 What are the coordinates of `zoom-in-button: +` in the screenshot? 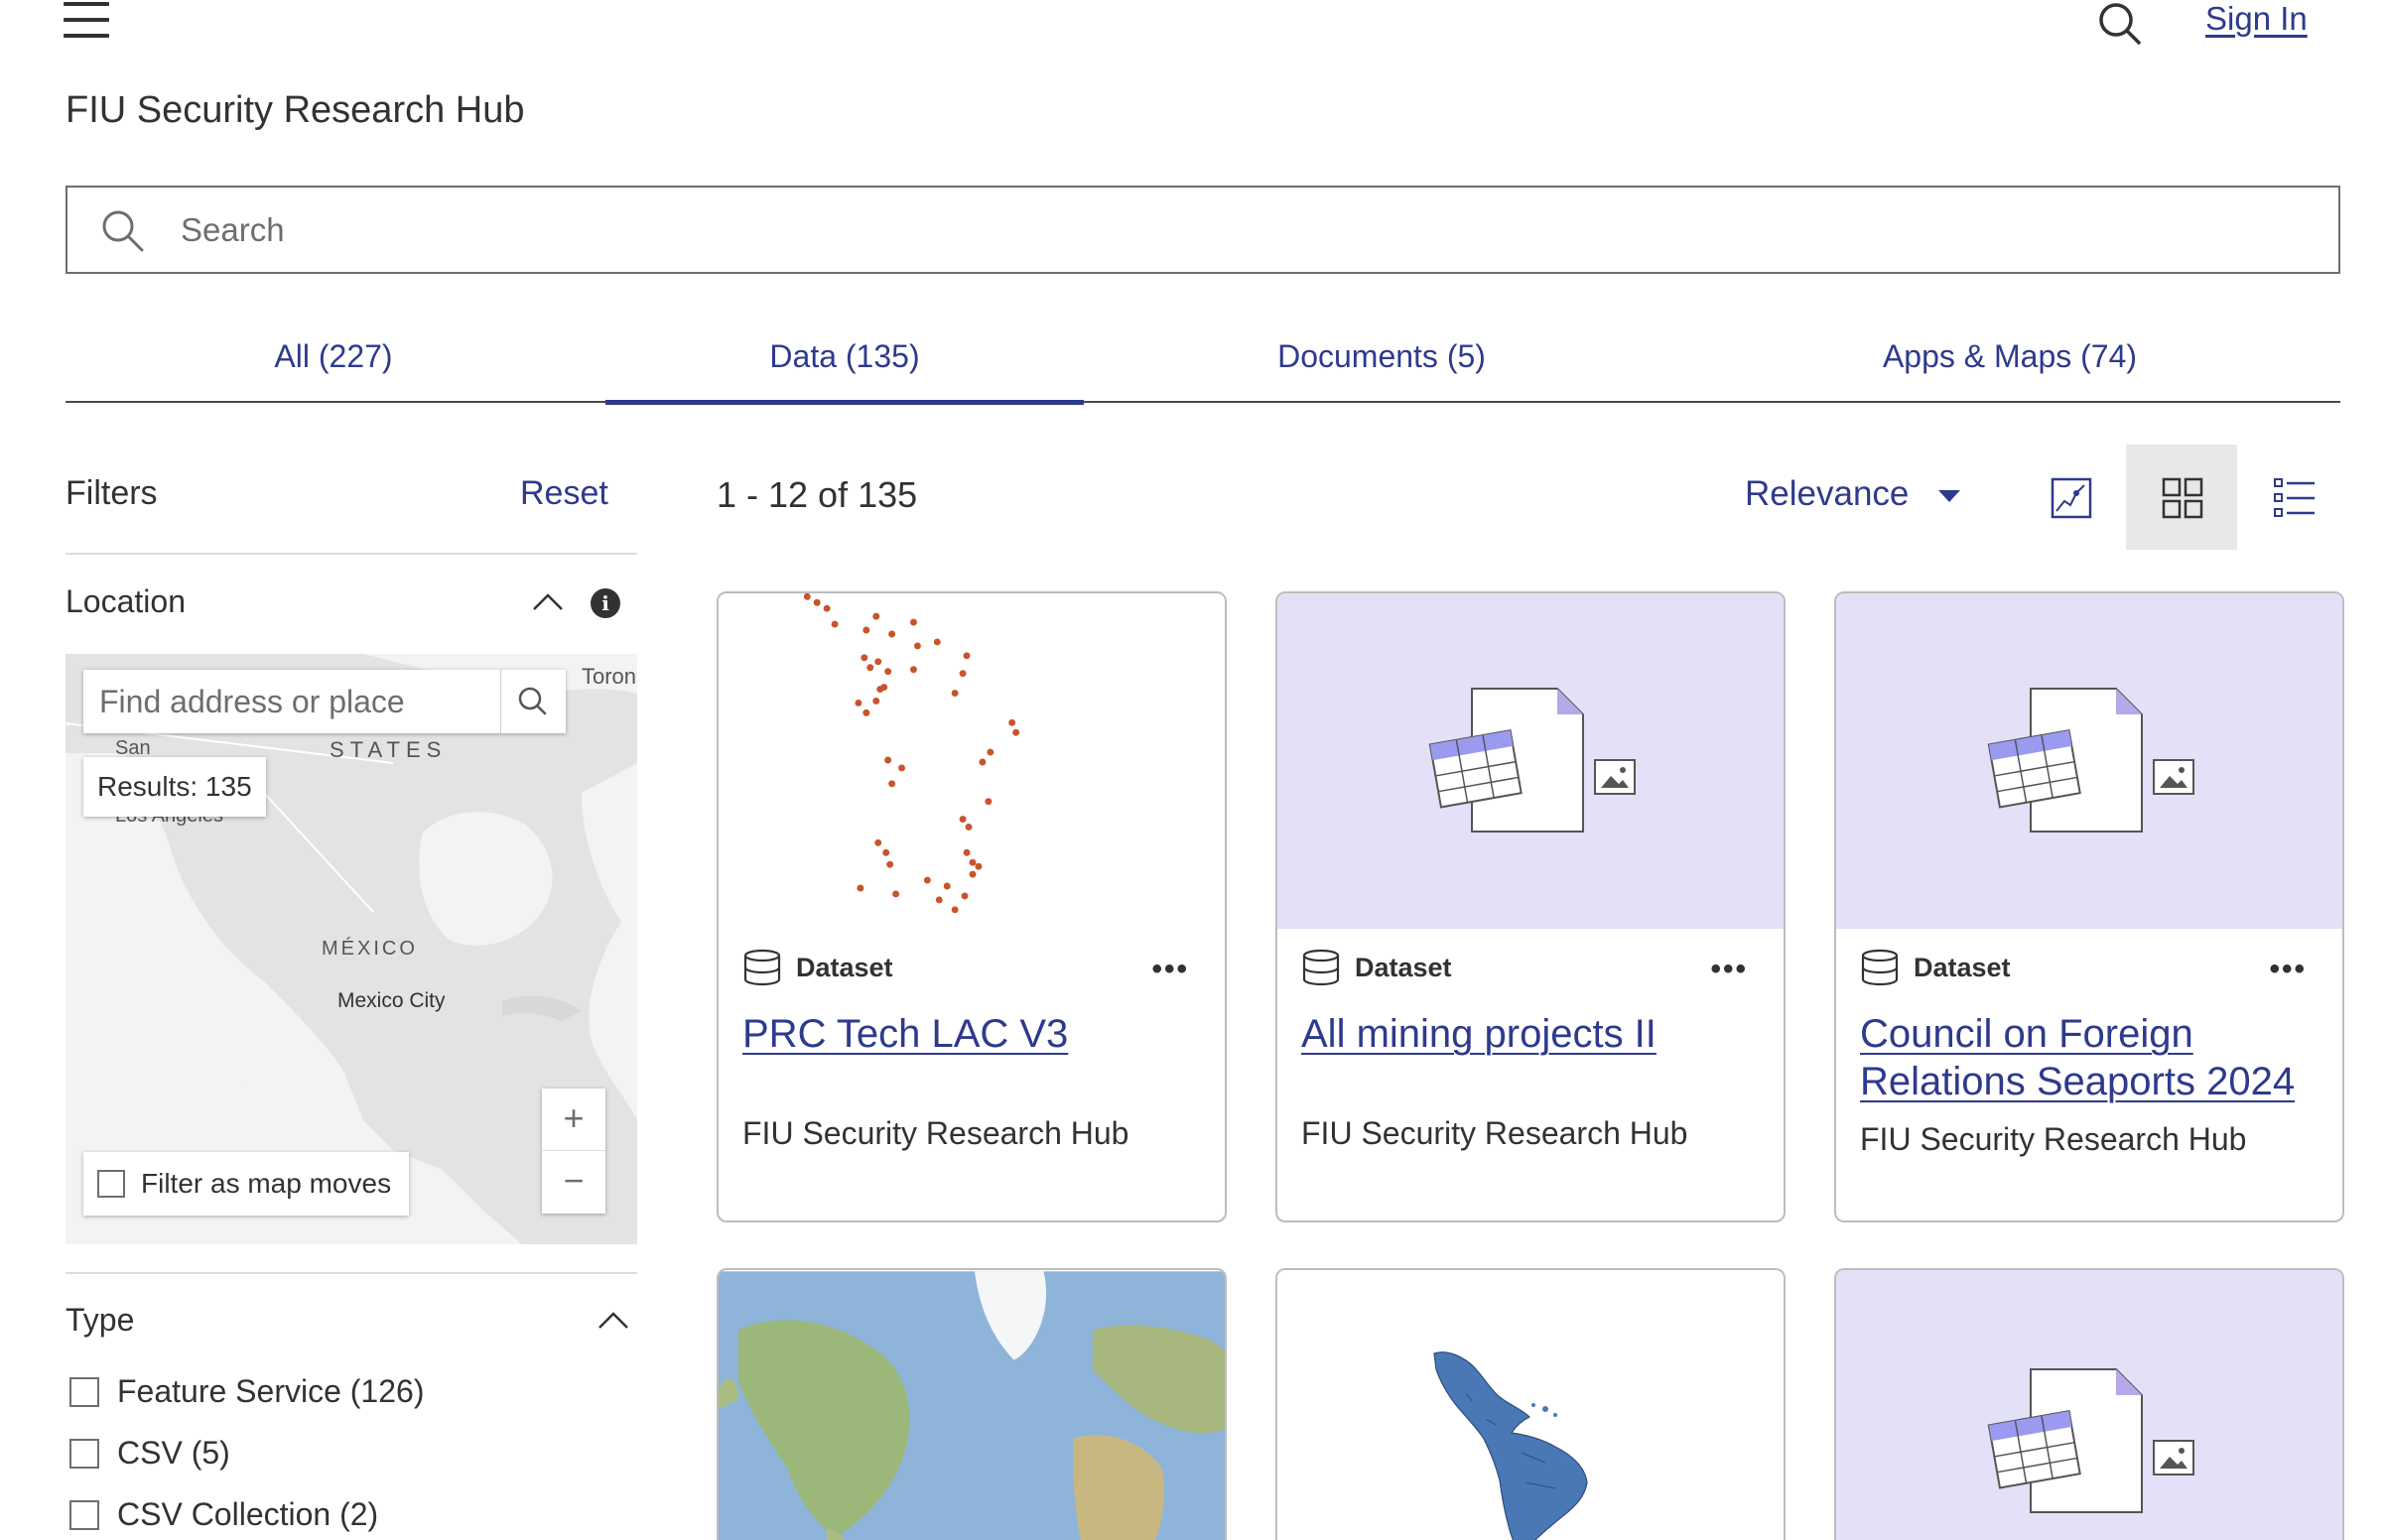 It's located at (573, 1120).